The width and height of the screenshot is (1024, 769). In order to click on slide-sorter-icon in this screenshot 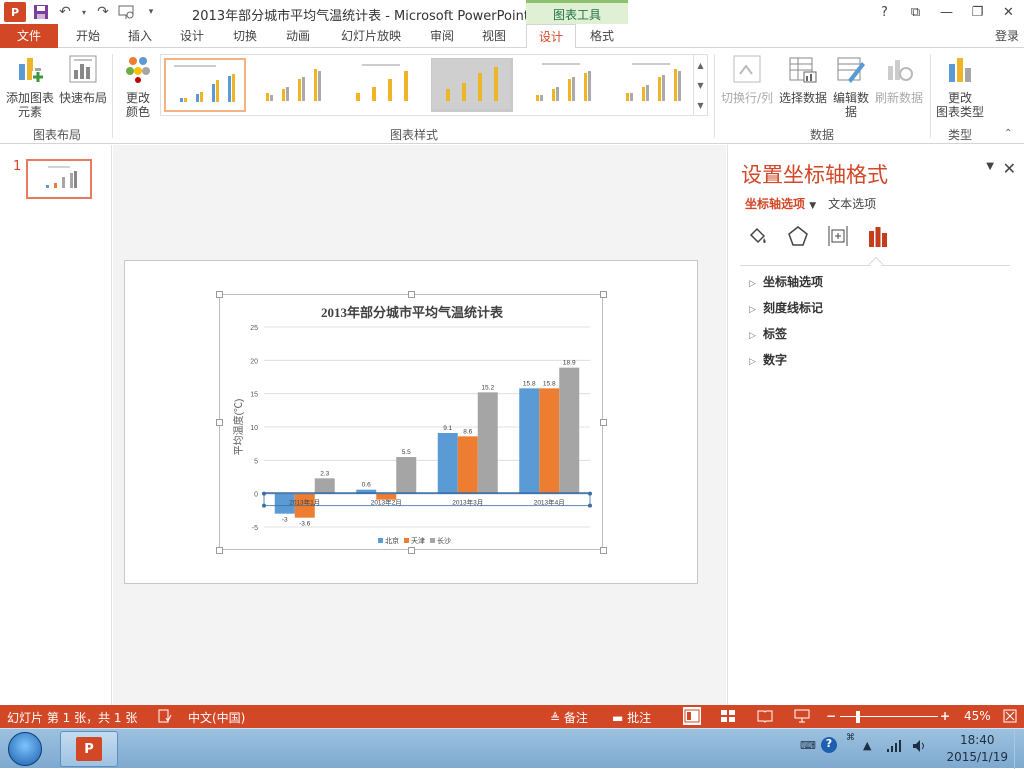, I will do `click(728, 717)`.